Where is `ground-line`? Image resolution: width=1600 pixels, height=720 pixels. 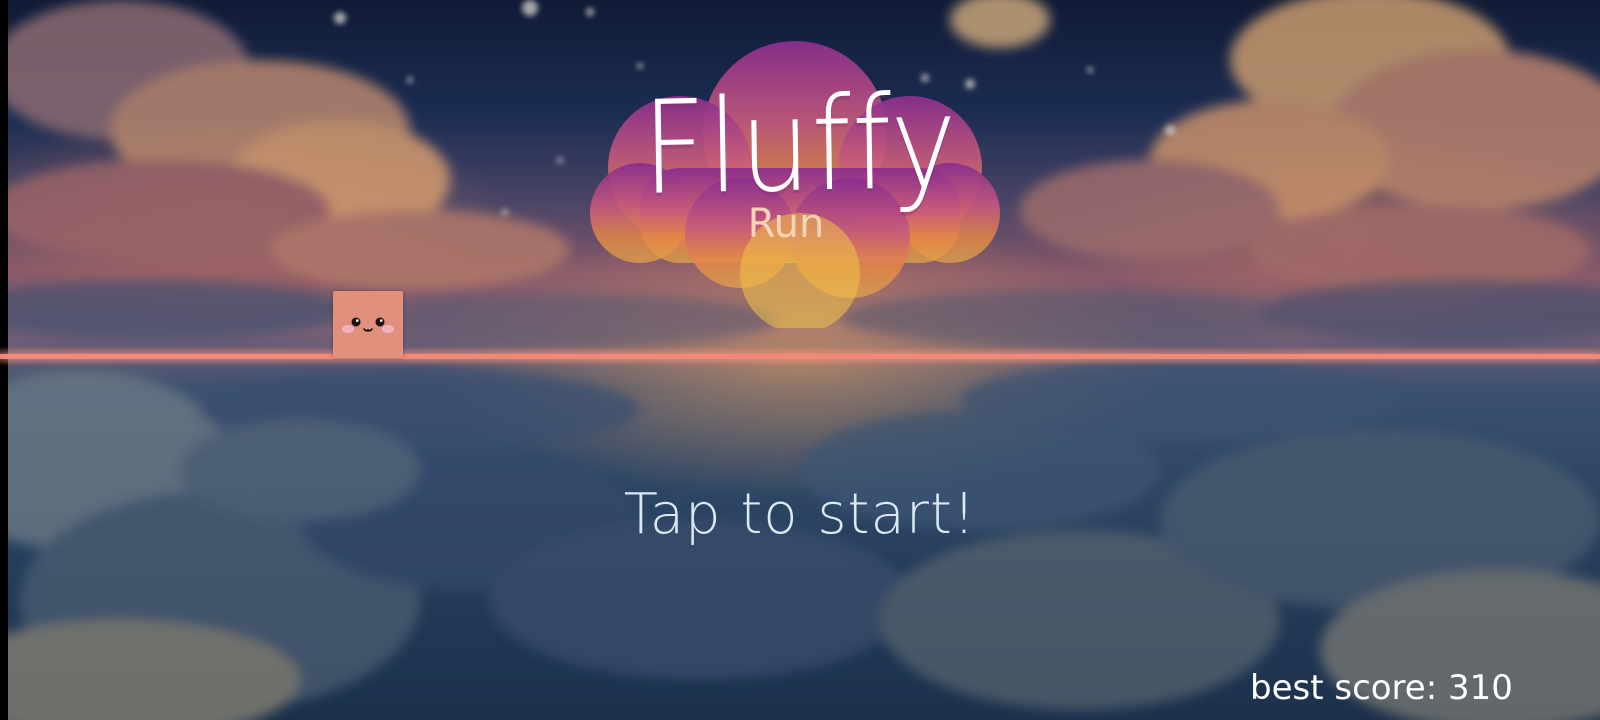
ground-line is located at coordinates (800, 356).